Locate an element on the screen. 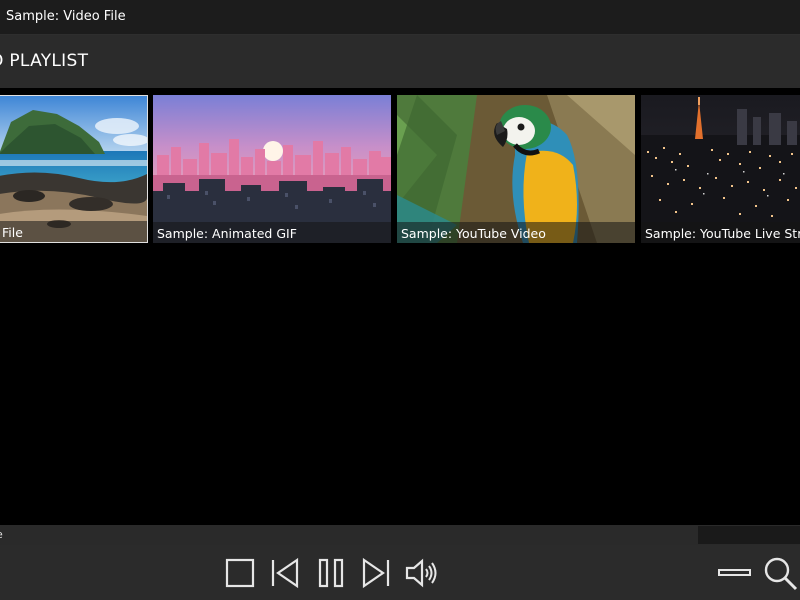  previous-button is located at coordinates (285, 573).